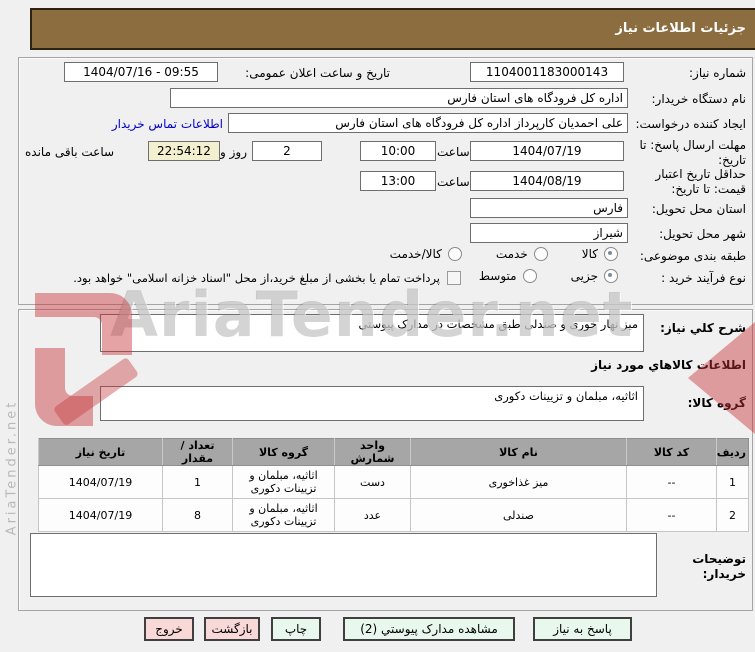 The width and height of the screenshot is (755, 652). What do you see at coordinates (169, 629) in the screenshot?
I see `exit-button: خروج` at bounding box center [169, 629].